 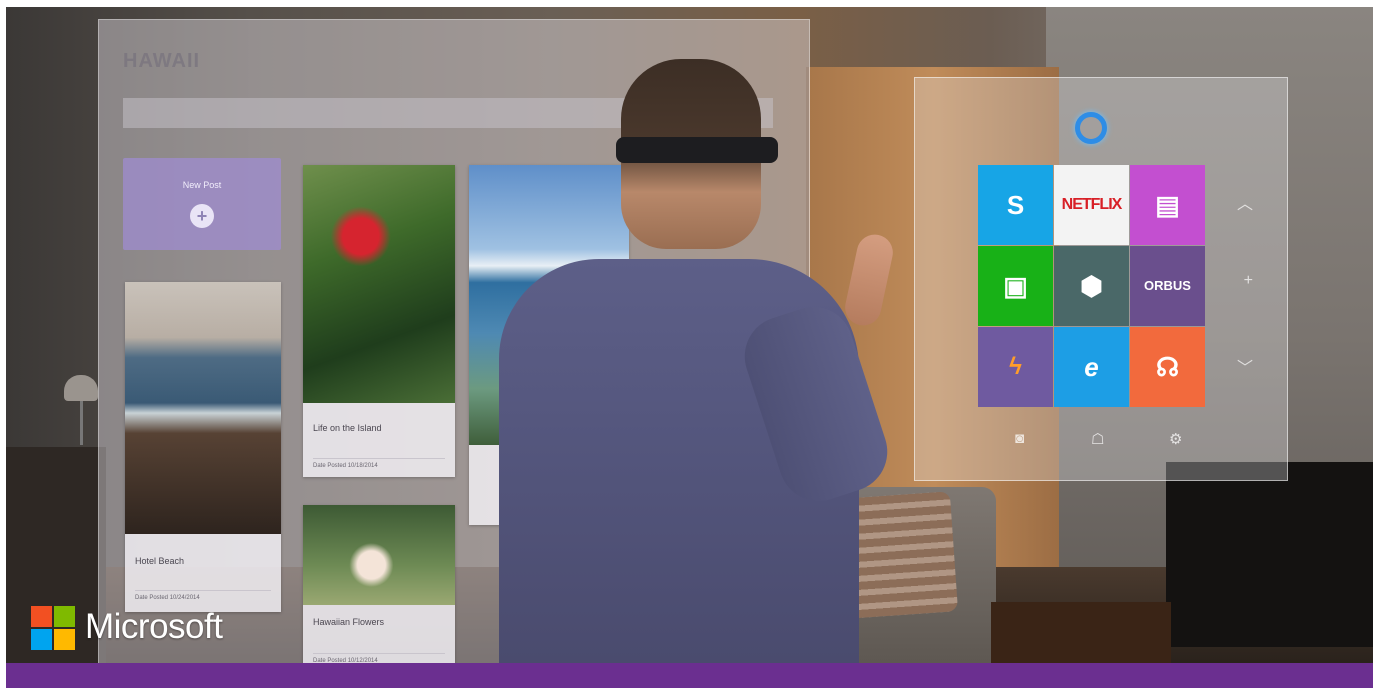 I want to click on internet-explorer-tile: e, so click(x=1091, y=367).